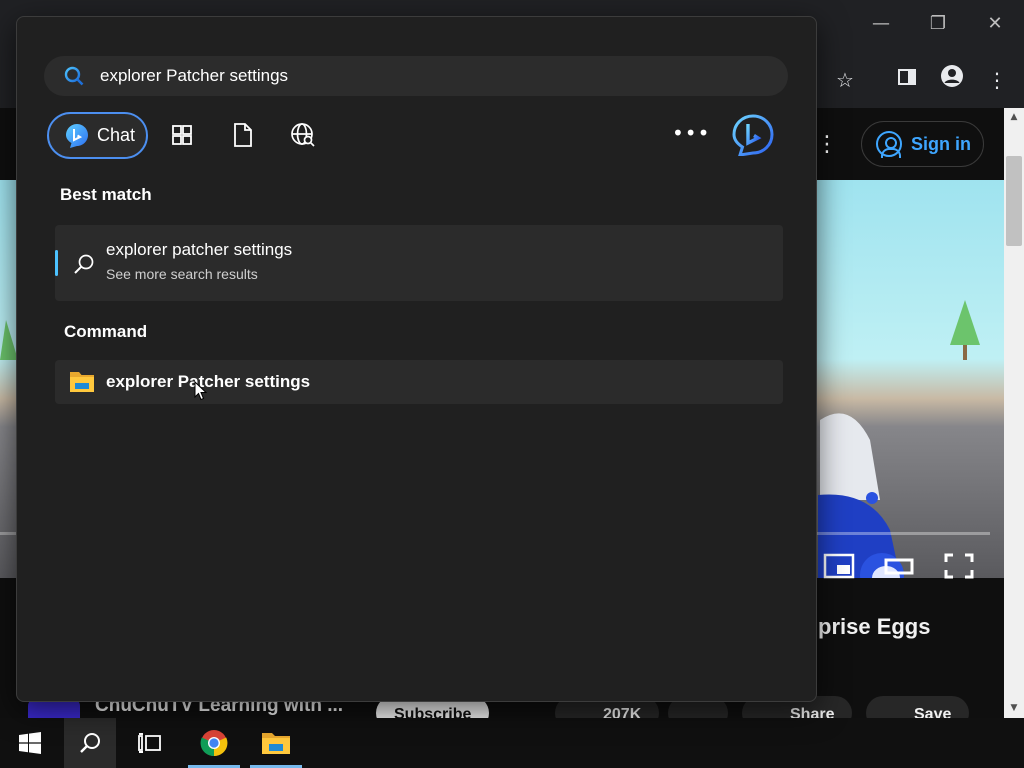 The height and width of the screenshot is (768, 1024). I want to click on minimize-icon: —, so click(881, 24).